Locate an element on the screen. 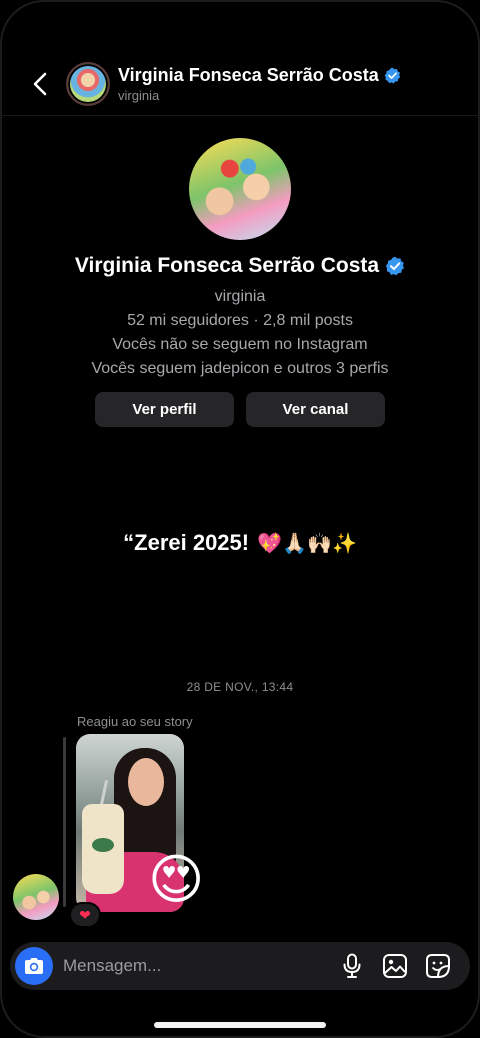  header-username: virginia is located at coordinates (139, 95).